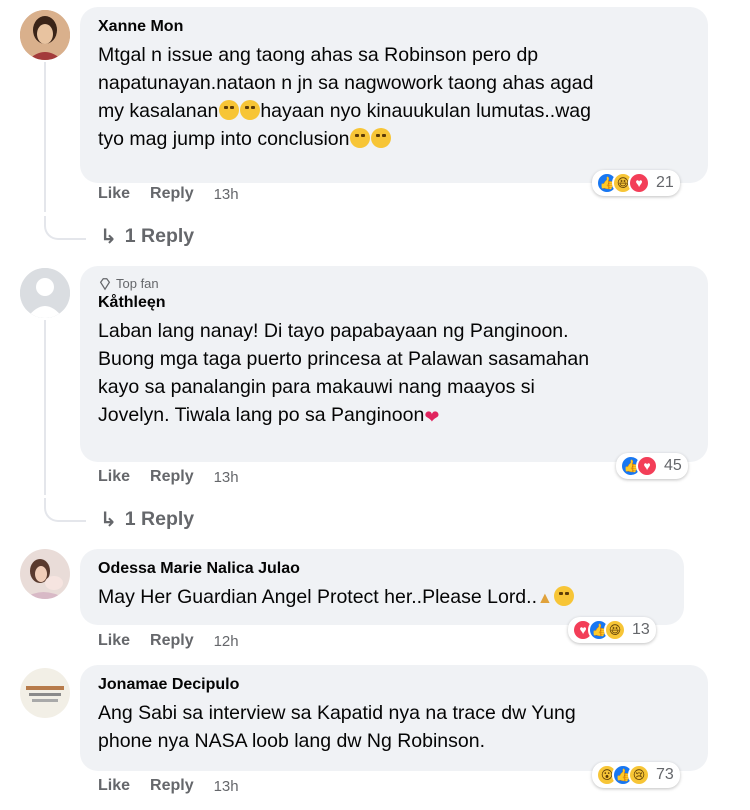  Describe the element at coordinates (292, 741) in the screenshot. I see `comment-text-line: phone nya NASA loob lang dw Ng Robinson.` at that location.